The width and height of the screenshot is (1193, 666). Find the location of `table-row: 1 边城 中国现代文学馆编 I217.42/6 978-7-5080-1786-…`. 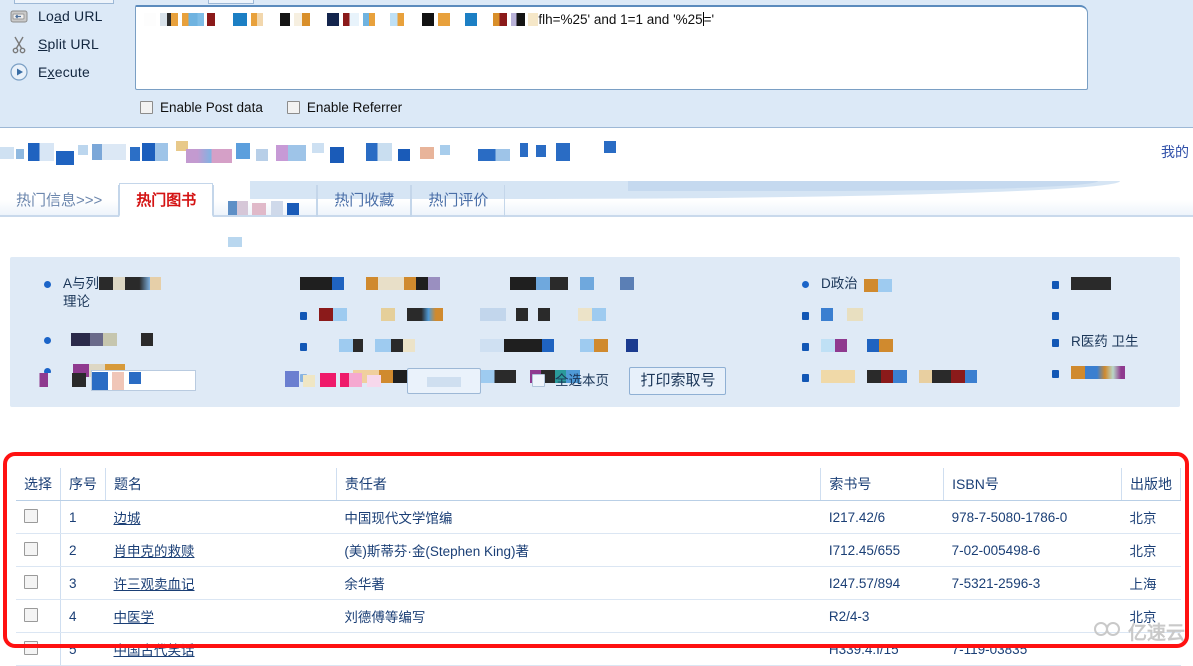

table-row: 1 边城 中国现代文学馆编 I217.42/6 978-7-5080-1786-… is located at coordinates (598, 517).